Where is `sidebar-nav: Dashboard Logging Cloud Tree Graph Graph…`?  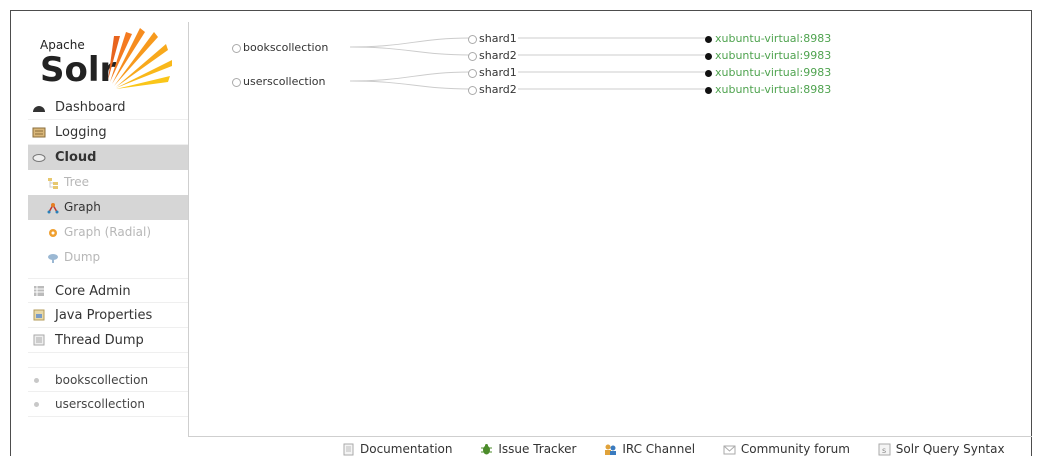 sidebar-nav: Dashboard Logging Cloud Tree Graph Graph… is located at coordinates (108, 256).